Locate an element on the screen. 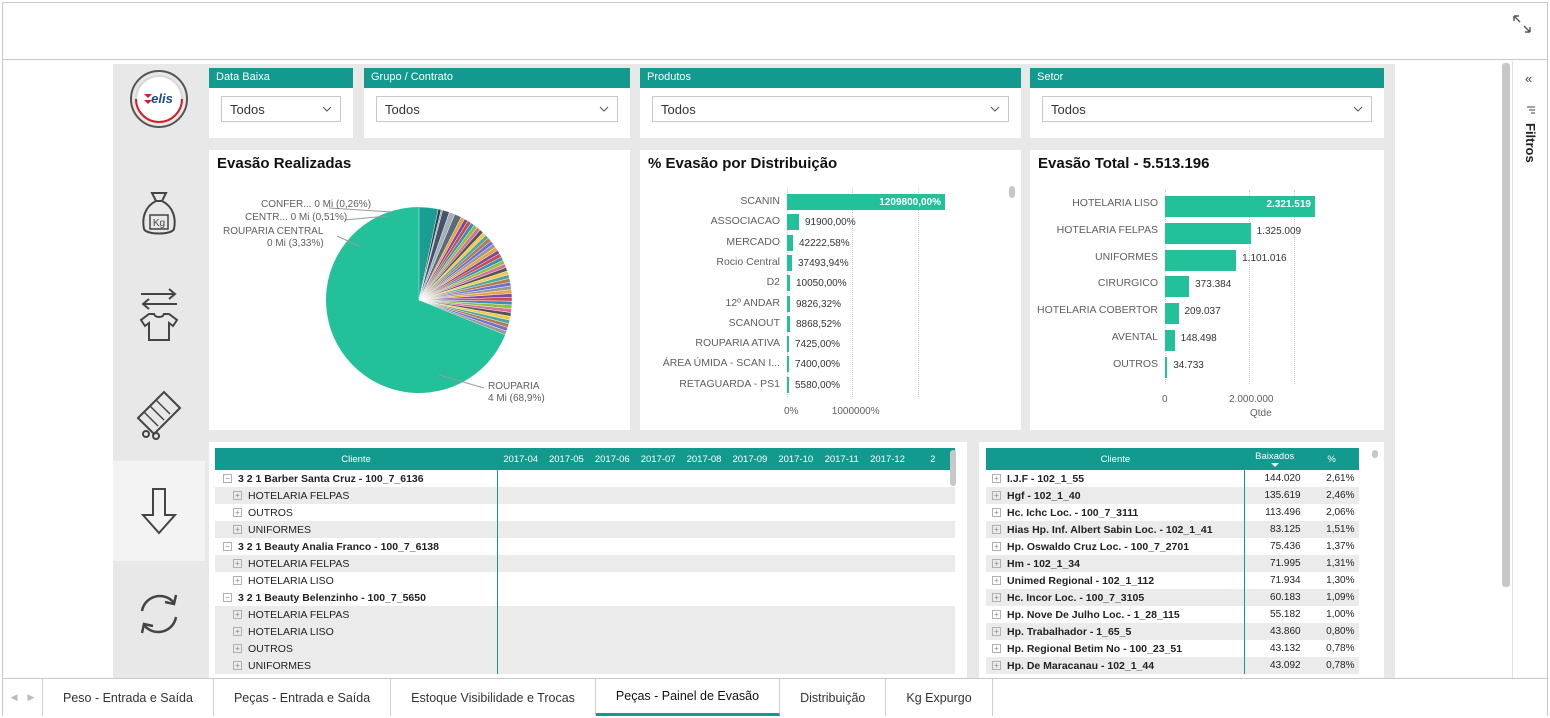 The width and height of the screenshot is (1550, 718). expand-icon is located at coordinates (1522, 24).